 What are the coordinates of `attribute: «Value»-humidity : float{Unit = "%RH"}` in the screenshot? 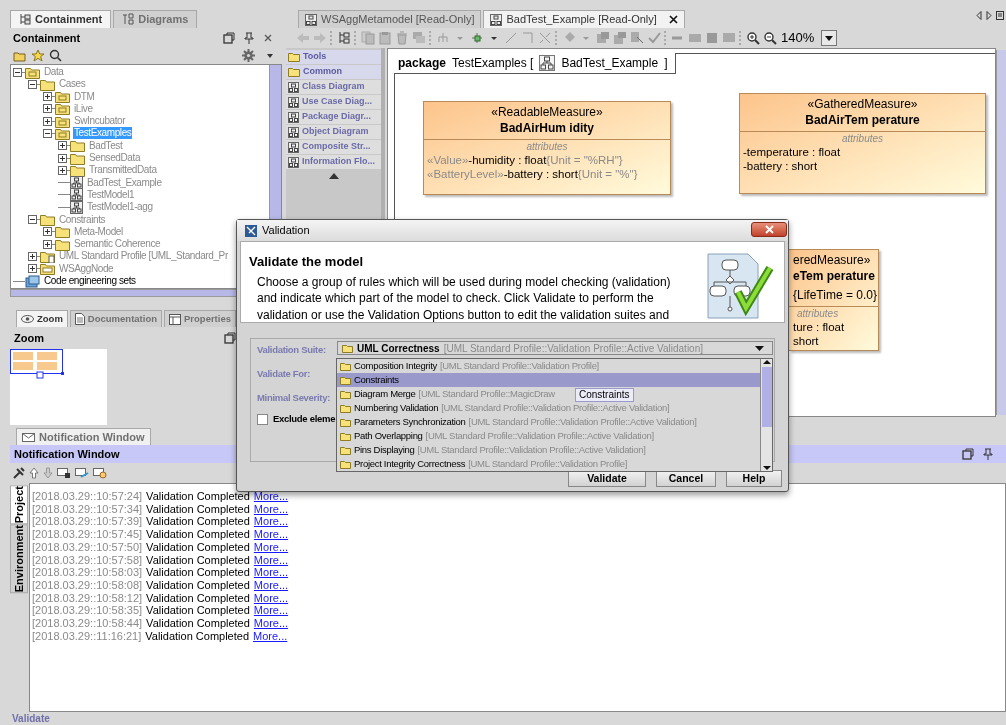 It's located at (525, 160).